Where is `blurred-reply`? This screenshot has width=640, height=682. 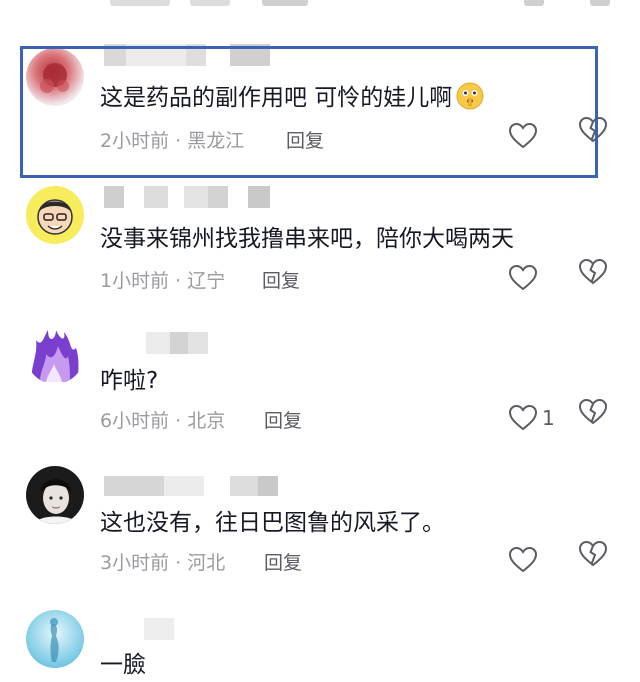
blurred-reply is located at coordinates (285, 3).